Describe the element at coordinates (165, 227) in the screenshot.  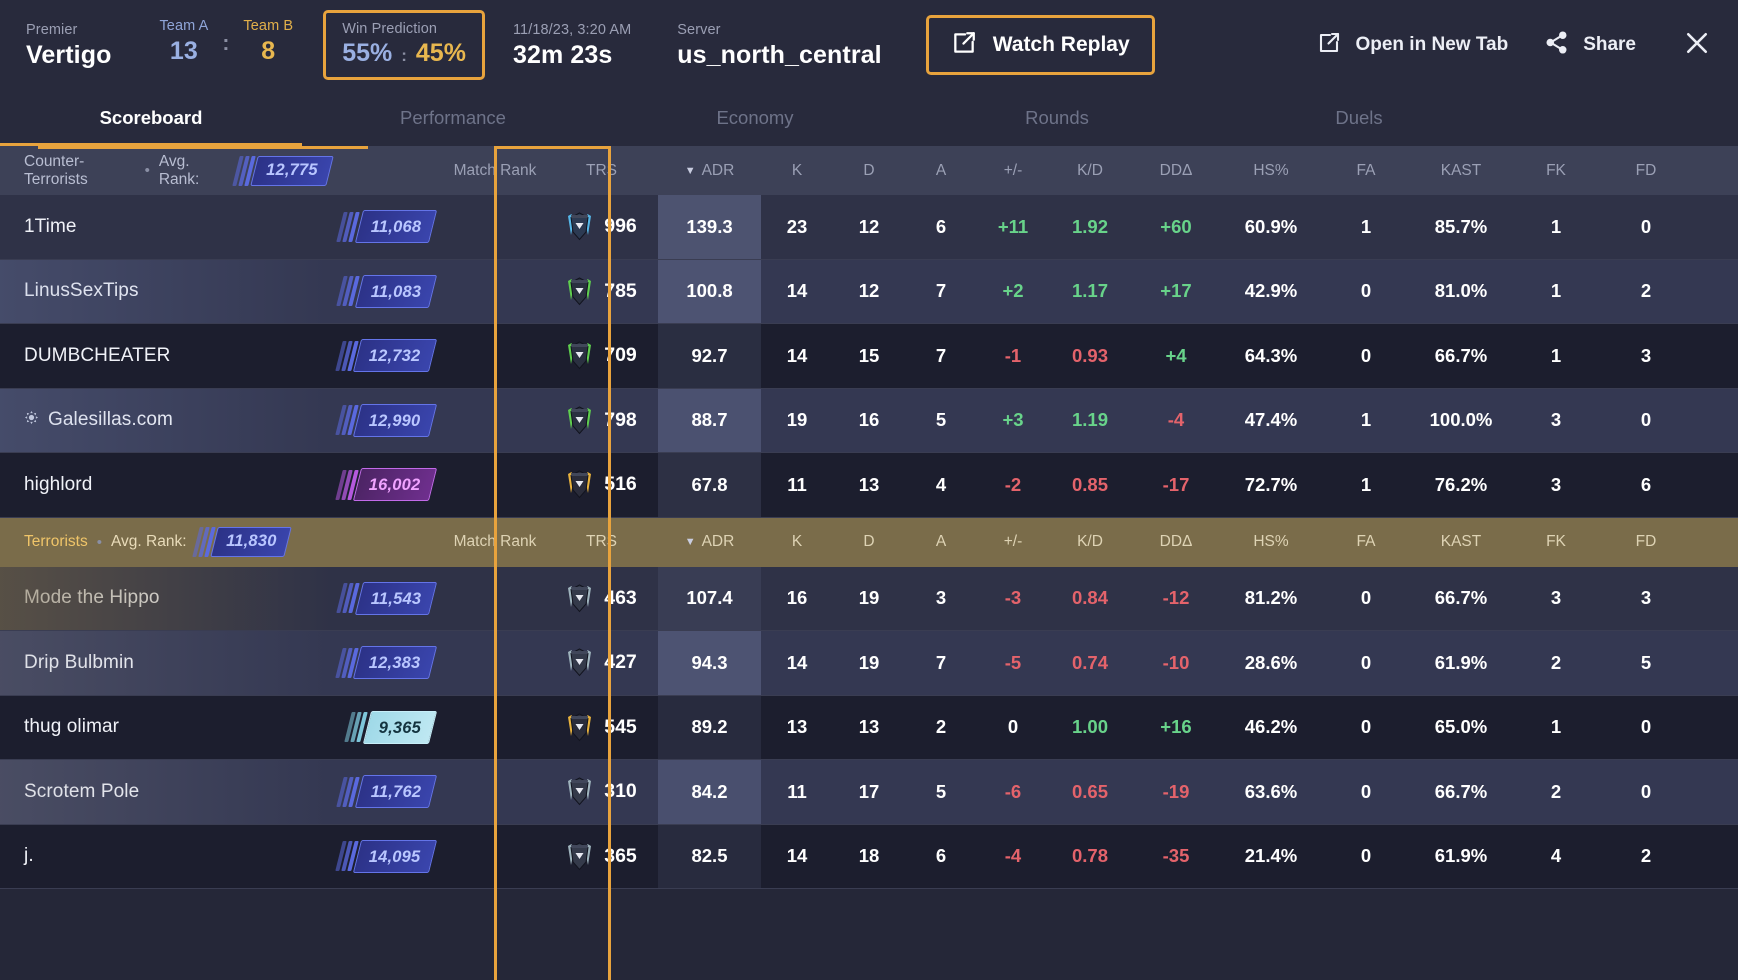
I see `player-name-cell: 1Time` at that location.